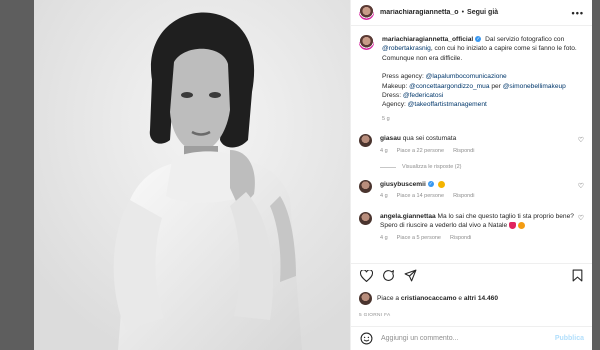 The image size is (600, 350). What do you see at coordinates (419, 12) in the screenshot?
I see `author-username: mariachiaragiannetta_o` at bounding box center [419, 12].